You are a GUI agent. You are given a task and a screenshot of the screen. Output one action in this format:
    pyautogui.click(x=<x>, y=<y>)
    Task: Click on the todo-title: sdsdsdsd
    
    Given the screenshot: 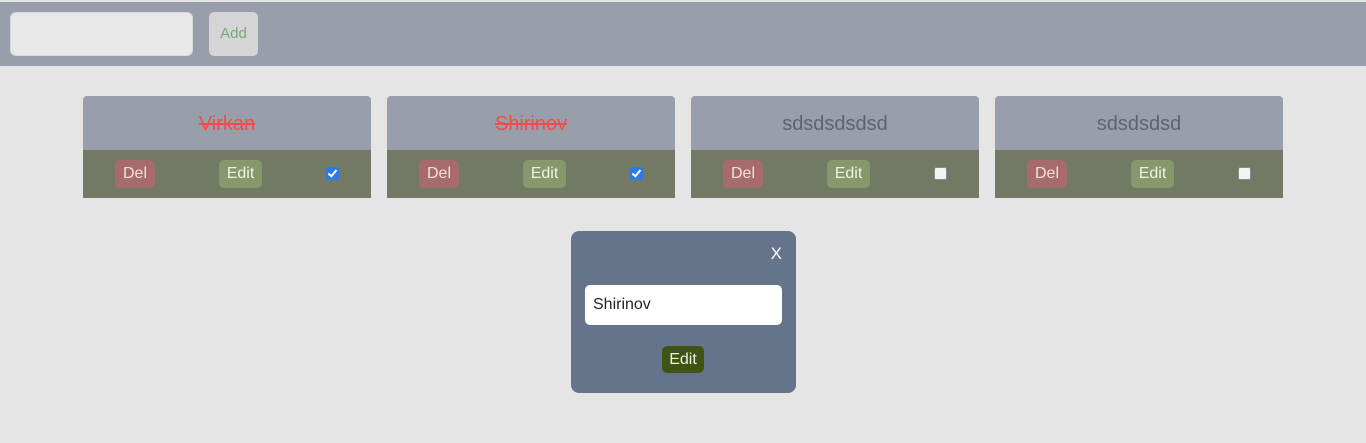 What is the action you would take?
    pyautogui.click(x=1139, y=123)
    